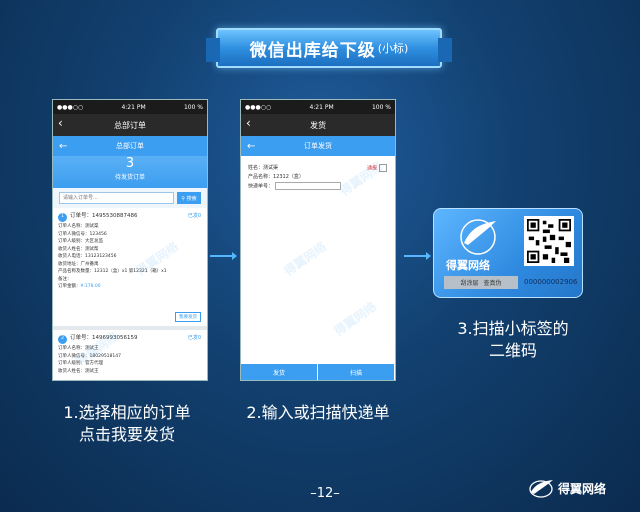  I want to click on anti-fake-label-card: 得翼网络 刮涂层 查真伪 000000002906, so click(508, 253).